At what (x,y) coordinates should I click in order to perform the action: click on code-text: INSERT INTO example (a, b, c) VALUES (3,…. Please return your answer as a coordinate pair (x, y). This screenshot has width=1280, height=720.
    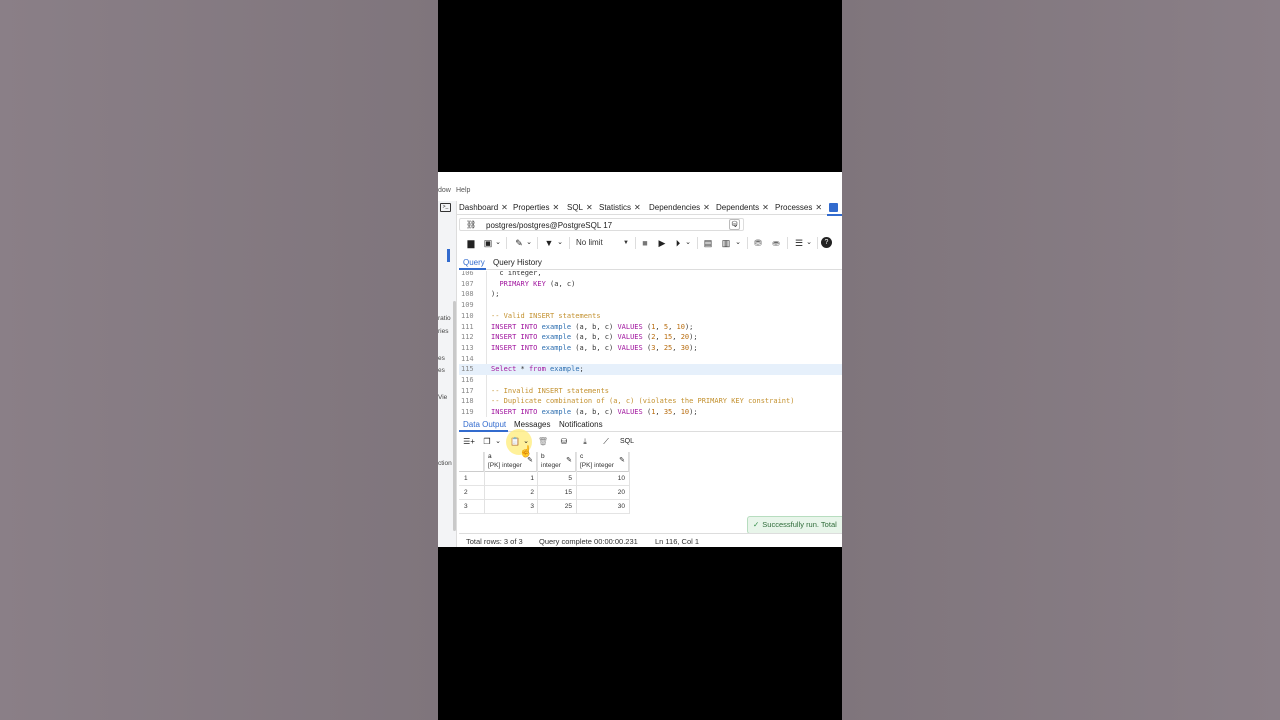
    Looking at the image, I should click on (594, 348).